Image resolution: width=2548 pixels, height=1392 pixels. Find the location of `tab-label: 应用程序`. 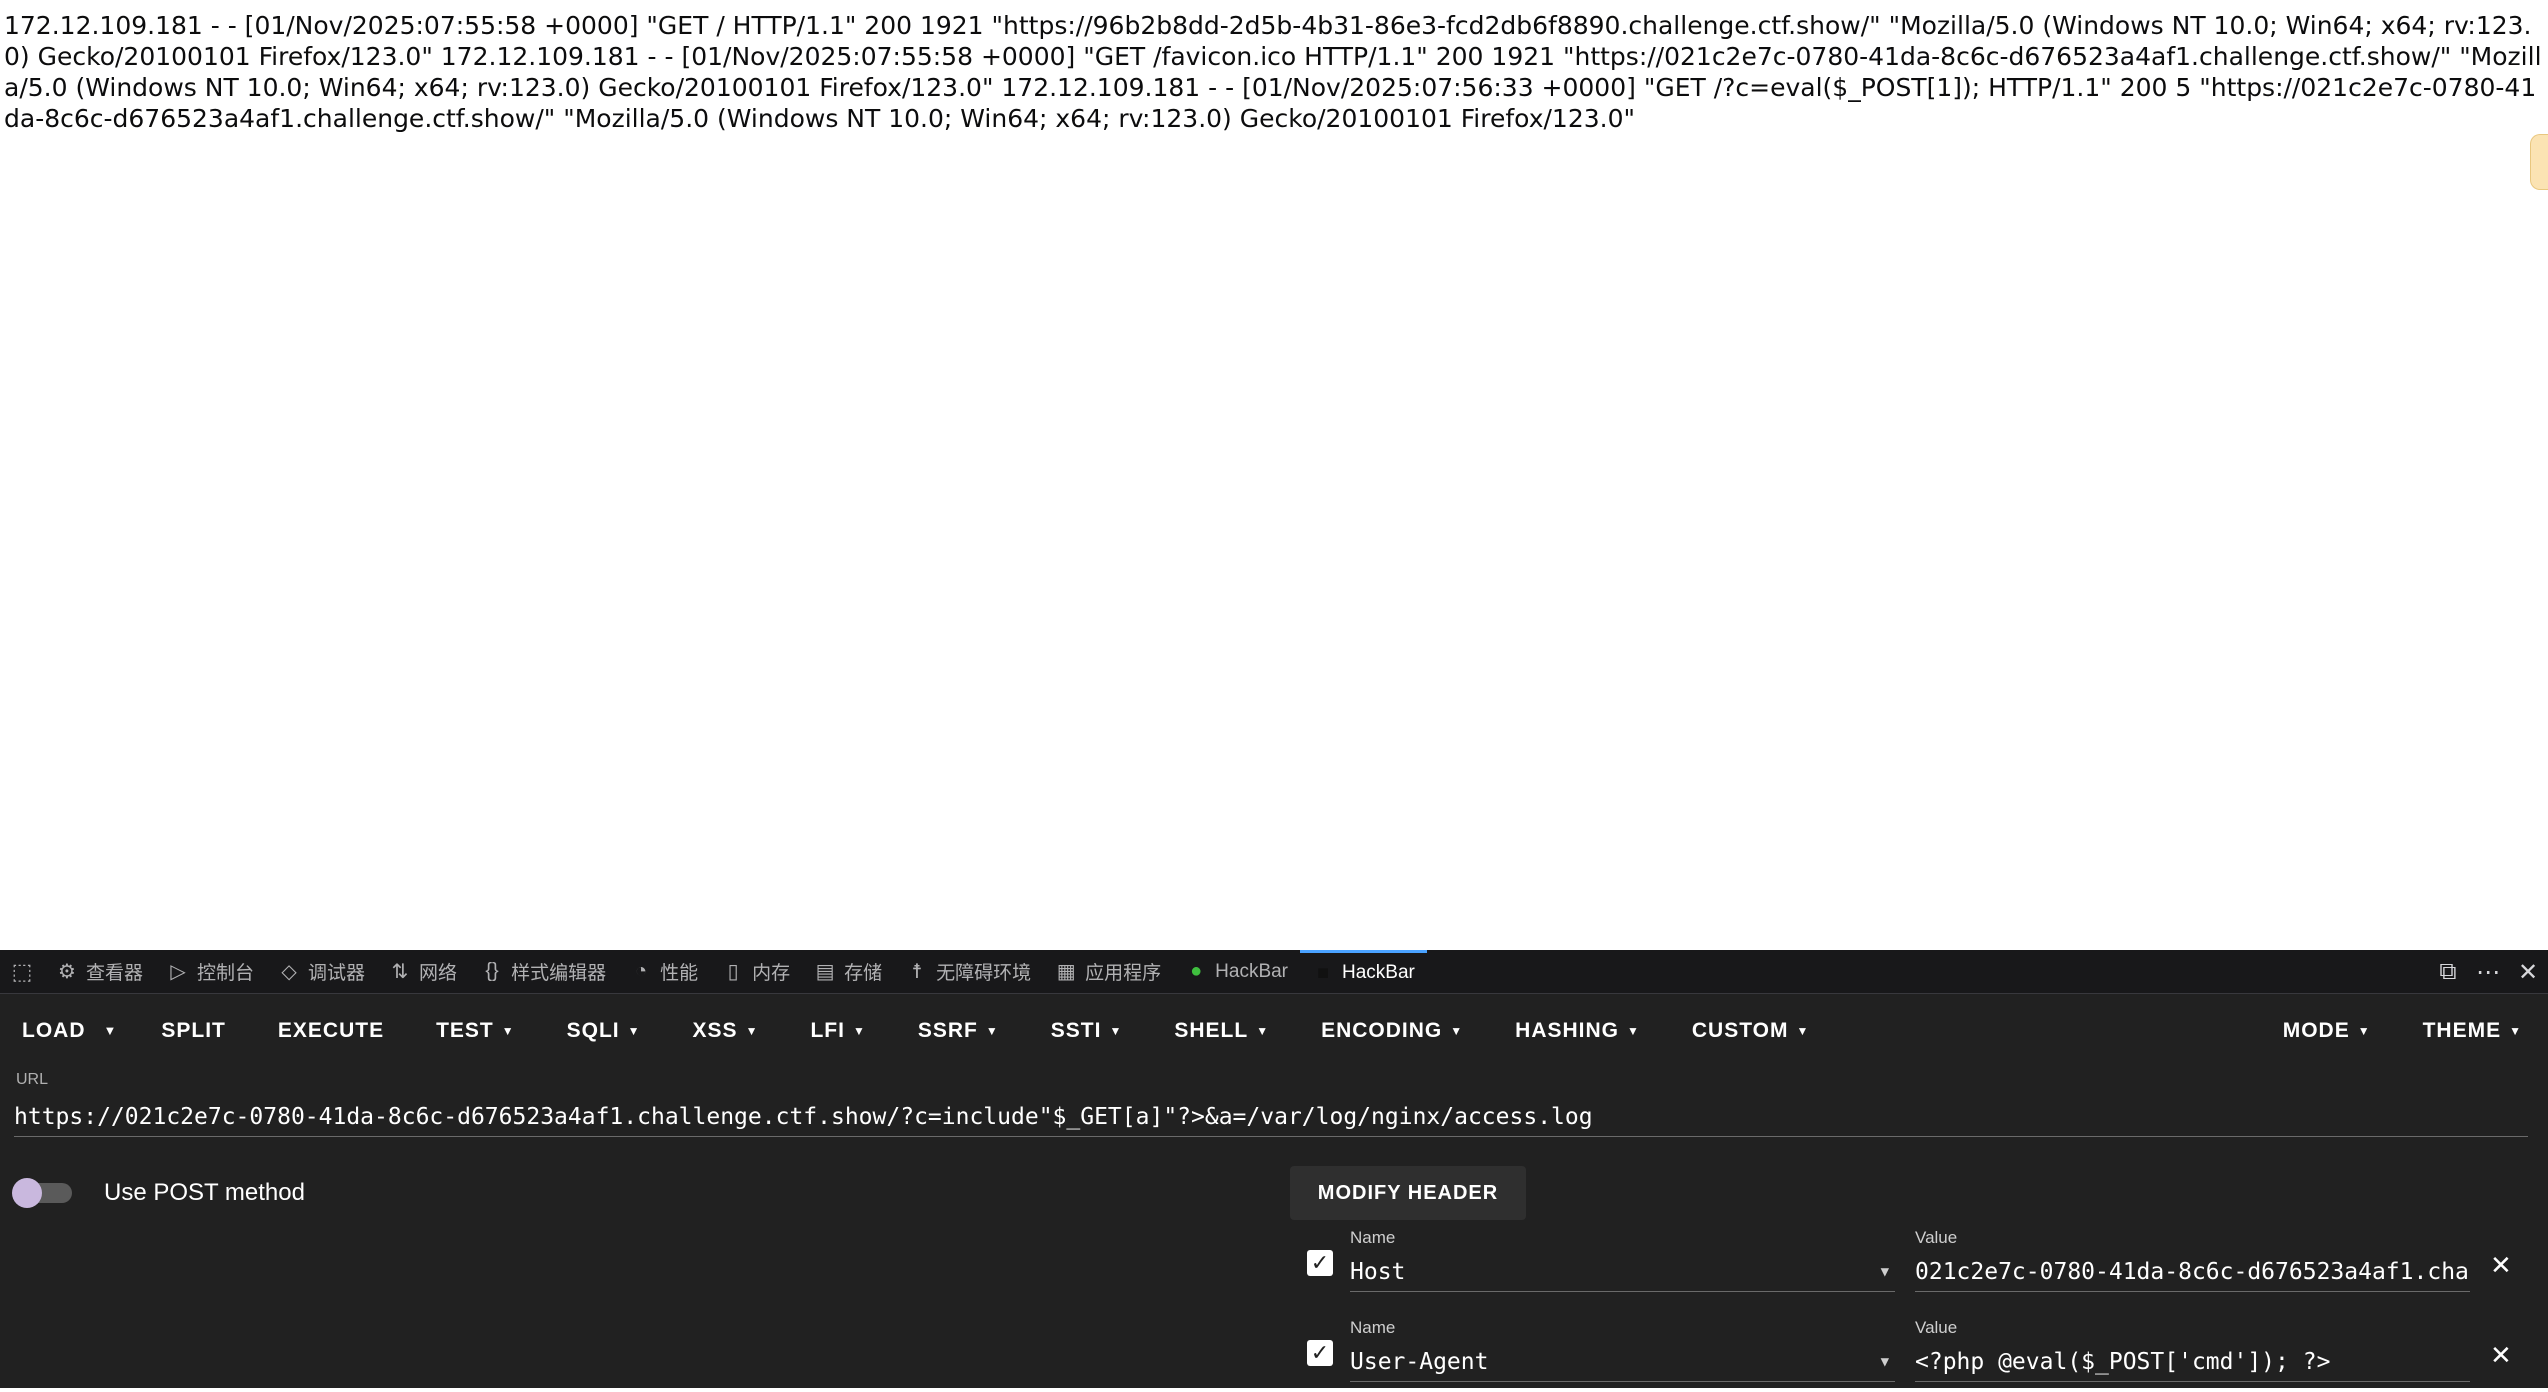

tab-label: 应用程序 is located at coordinates (1123, 973).